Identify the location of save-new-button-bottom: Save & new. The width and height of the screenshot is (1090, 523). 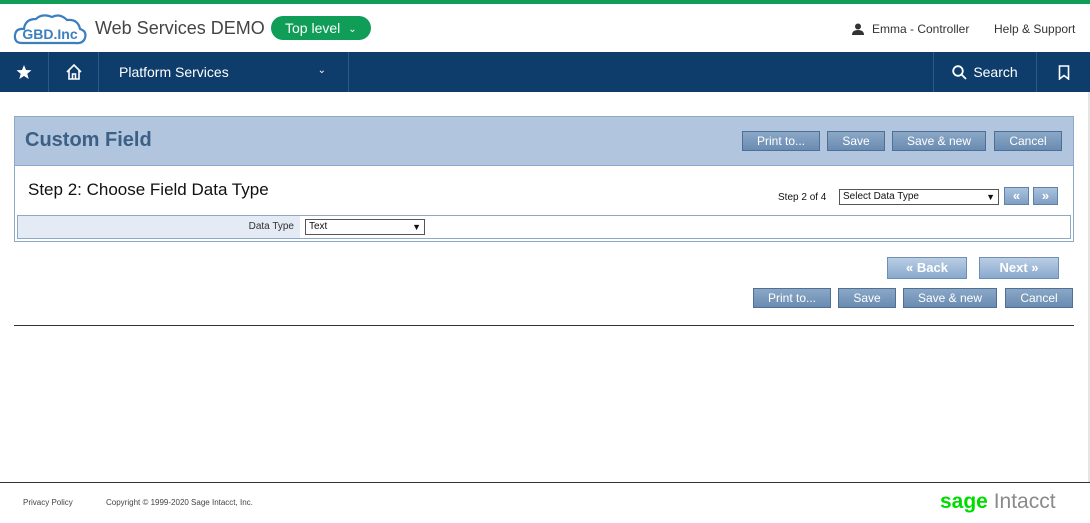
(950, 298).